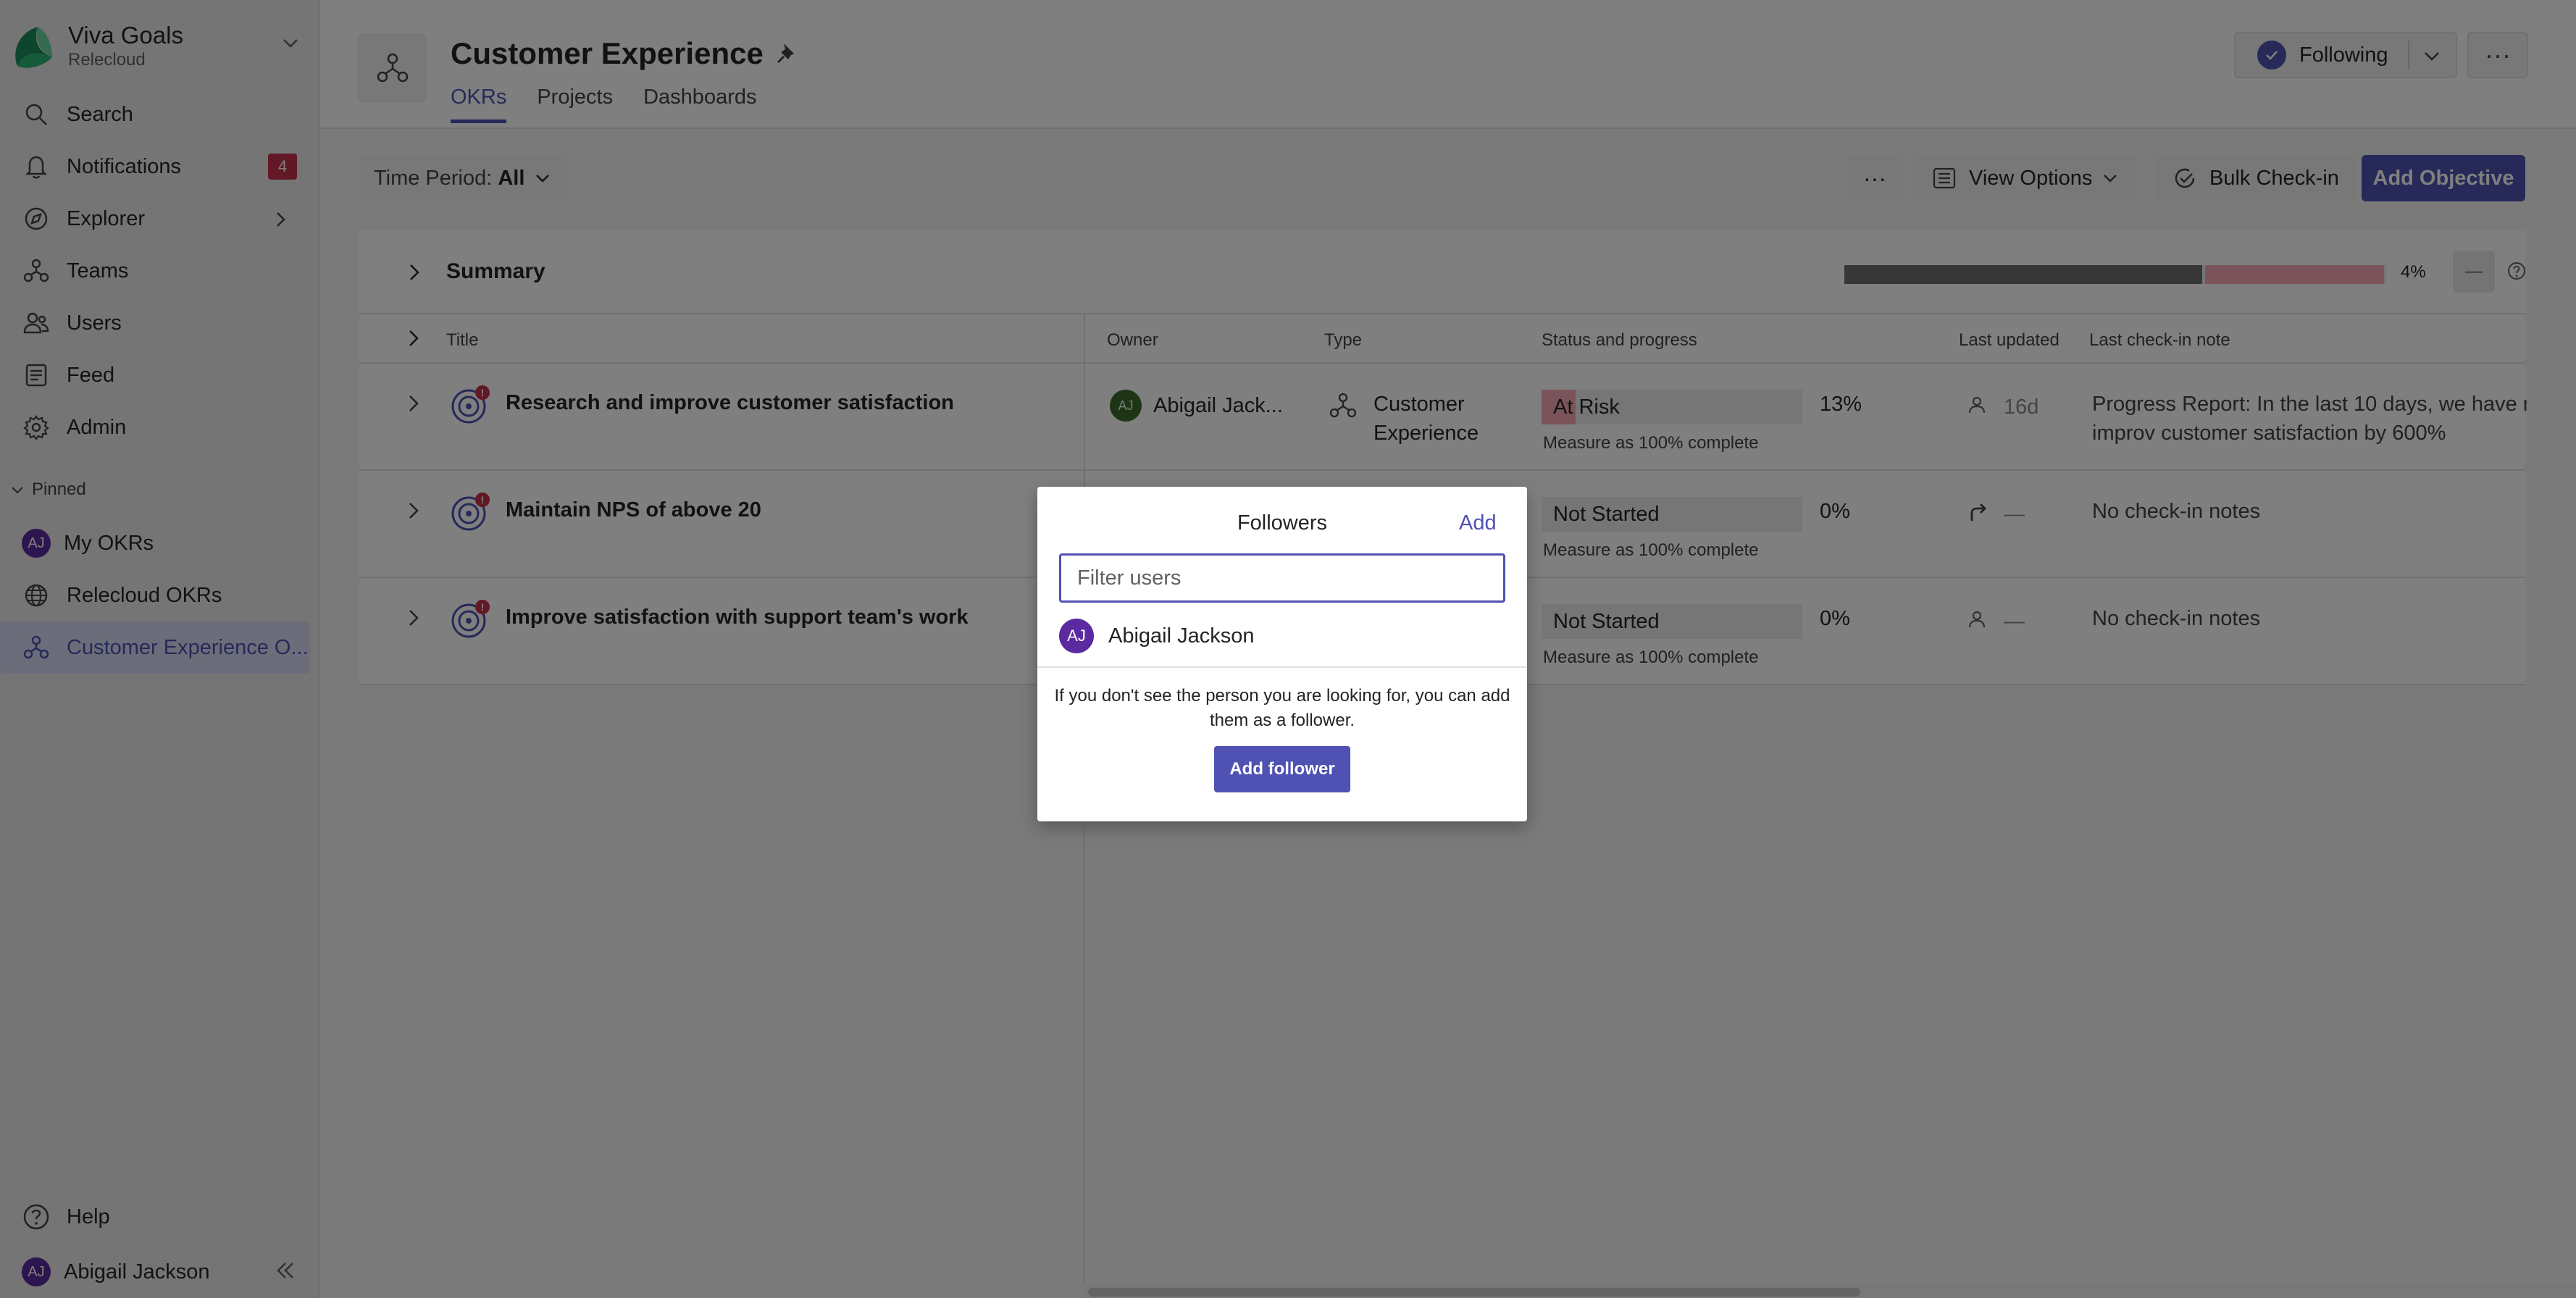 This screenshot has width=2576, height=1298. Describe the element at coordinates (1282, 769) in the screenshot. I see `add-follower-button: Add follower` at that location.